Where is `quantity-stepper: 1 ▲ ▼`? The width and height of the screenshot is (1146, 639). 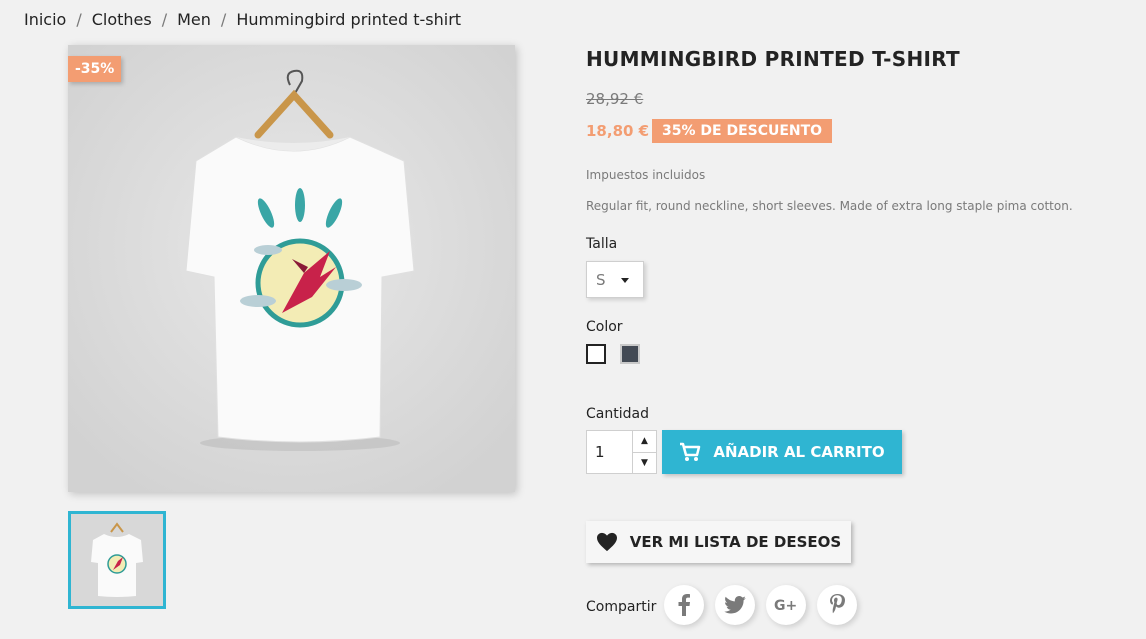
quantity-stepper: 1 ▲ ▼ is located at coordinates (621, 452).